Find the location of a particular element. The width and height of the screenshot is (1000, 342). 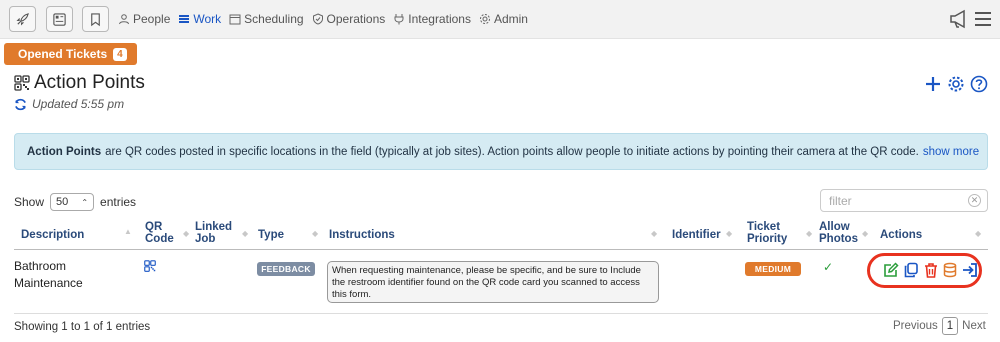

dashboard-icon is located at coordinates (59, 19).